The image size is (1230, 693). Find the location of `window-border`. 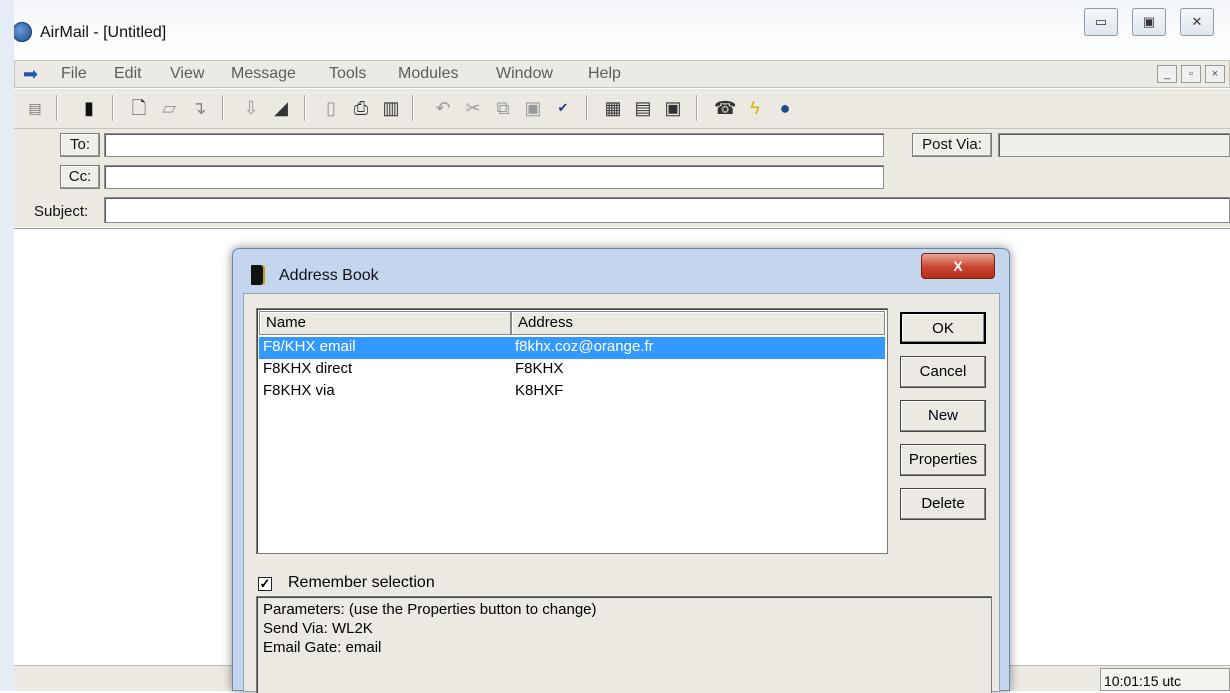

window-border is located at coordinates (7, 345).